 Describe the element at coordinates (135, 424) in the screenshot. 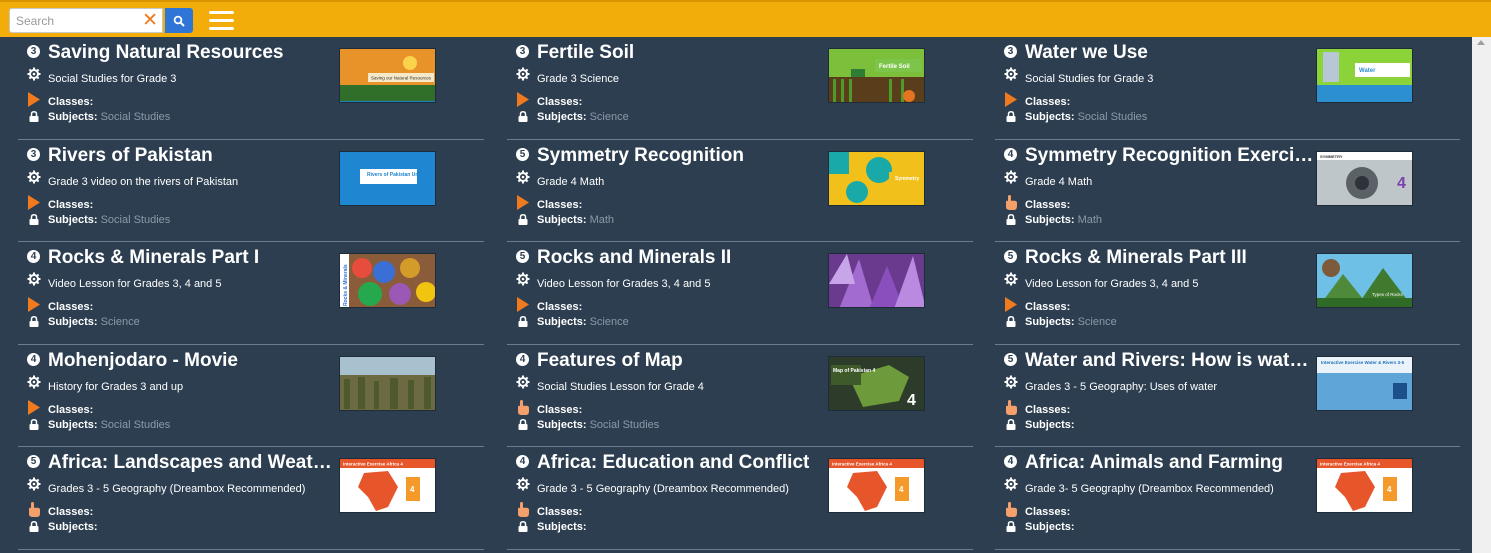

I see `subjects-value: Social Studies` at that location.